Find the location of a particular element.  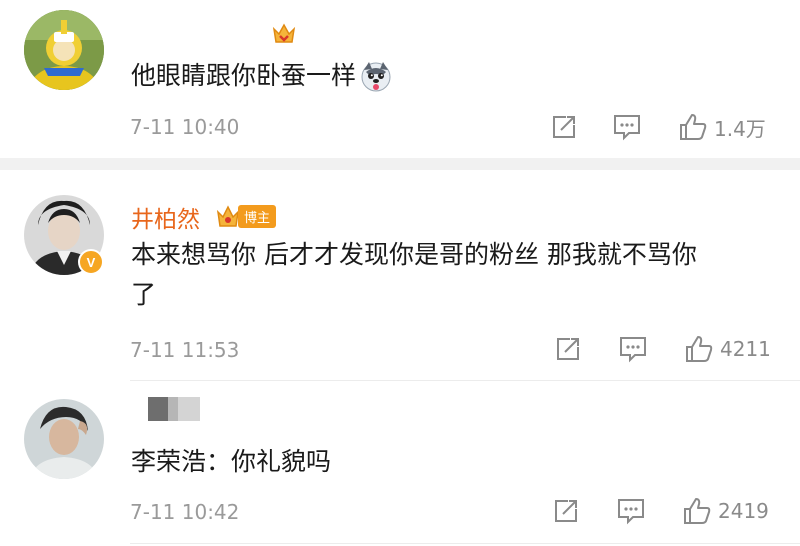

comment-divider is located at coordinates (465, 543).